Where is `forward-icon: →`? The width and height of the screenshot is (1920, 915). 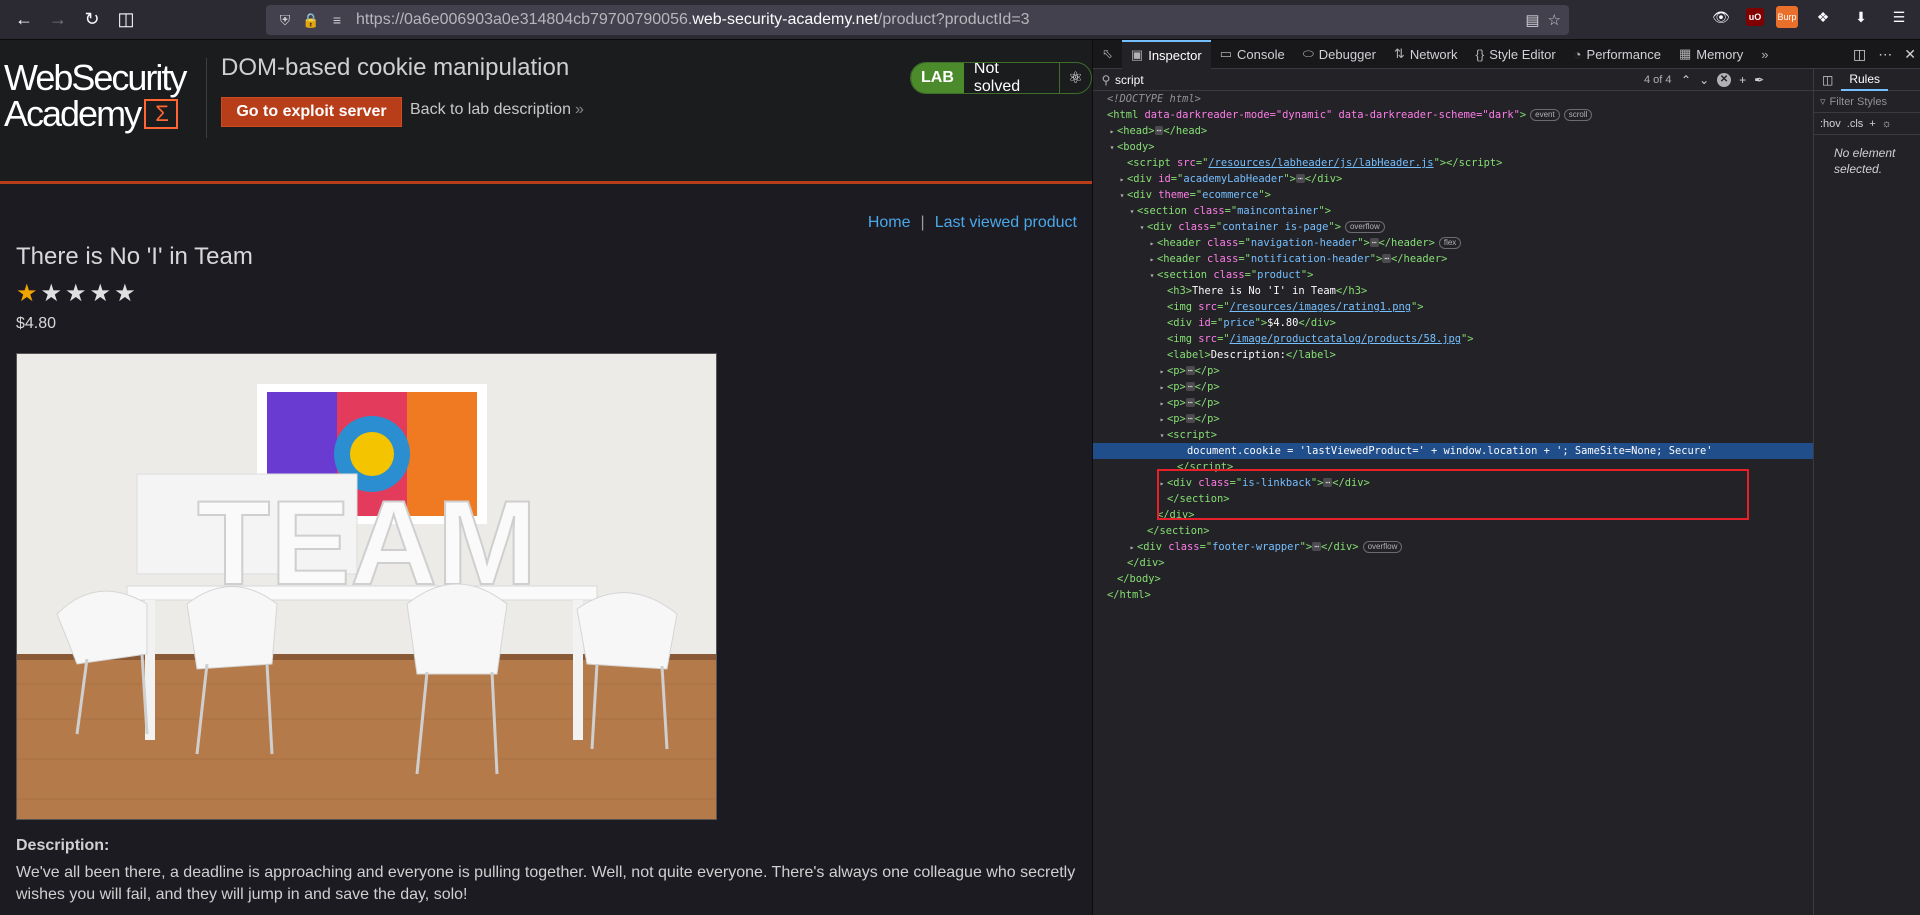 forward-icon: → is located at coordinates (58, 20).